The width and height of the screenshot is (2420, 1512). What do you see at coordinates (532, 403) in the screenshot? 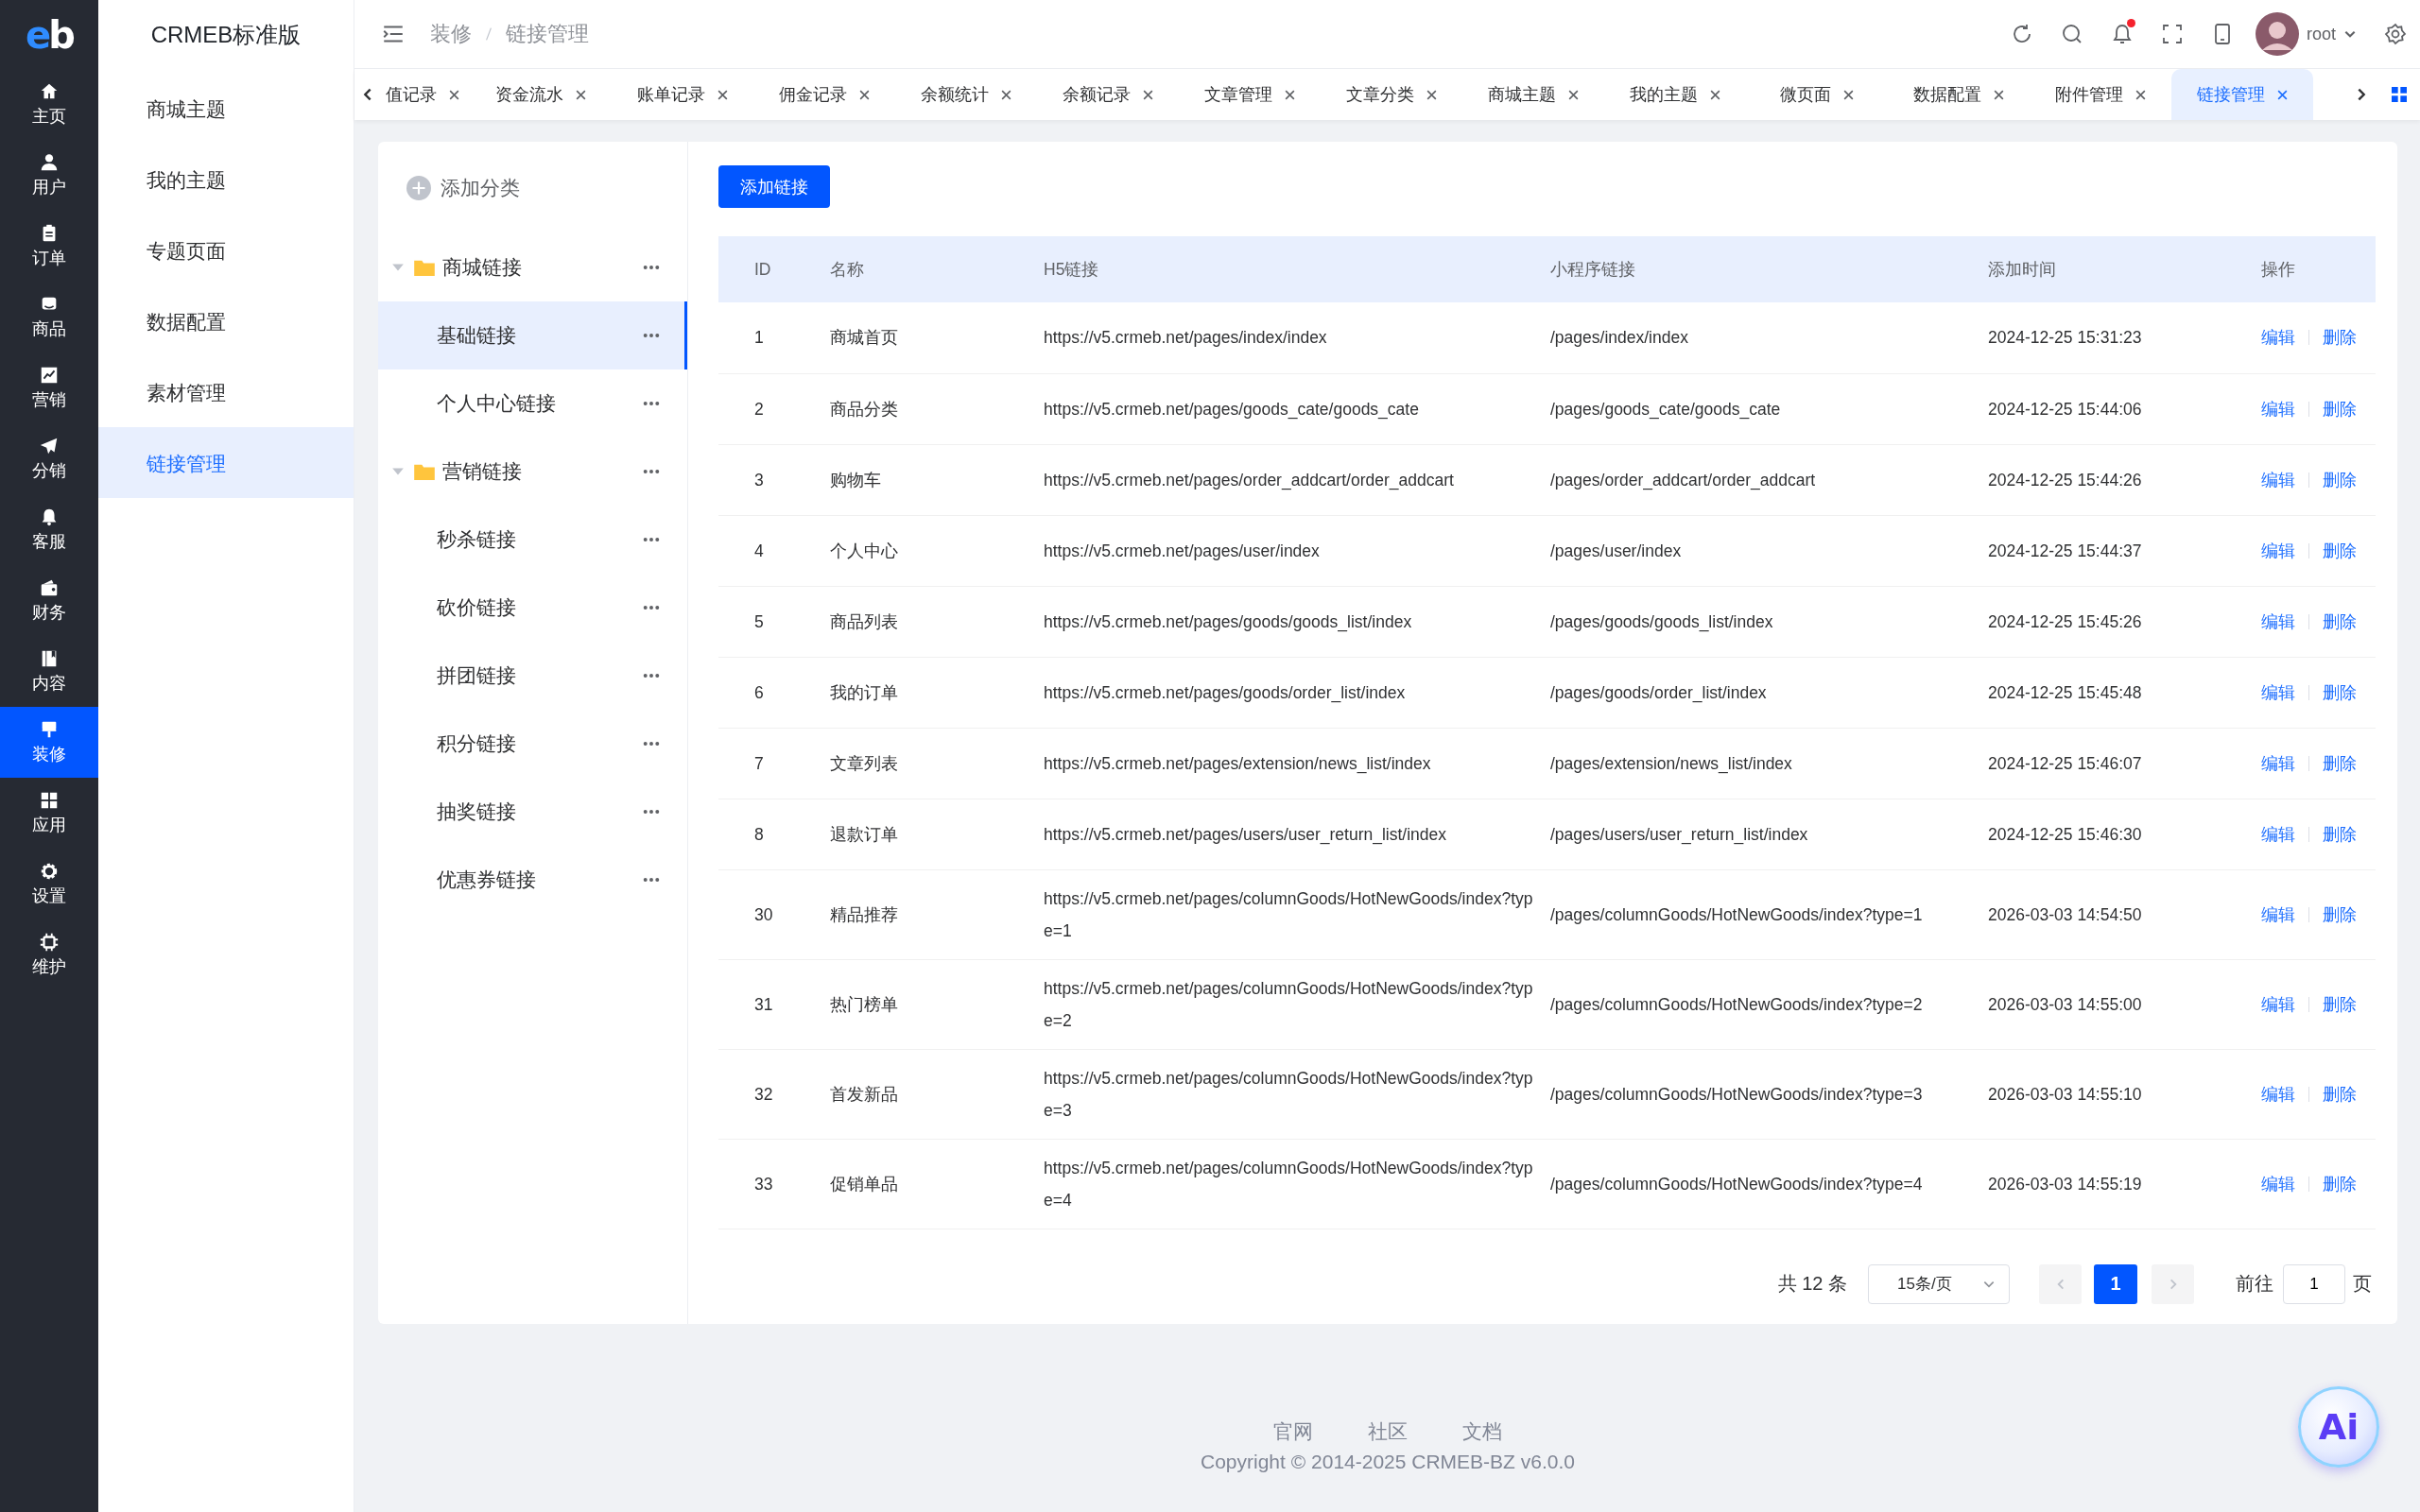
I see `tree-item: 个人中心链接` at bounding box center [532, 403].